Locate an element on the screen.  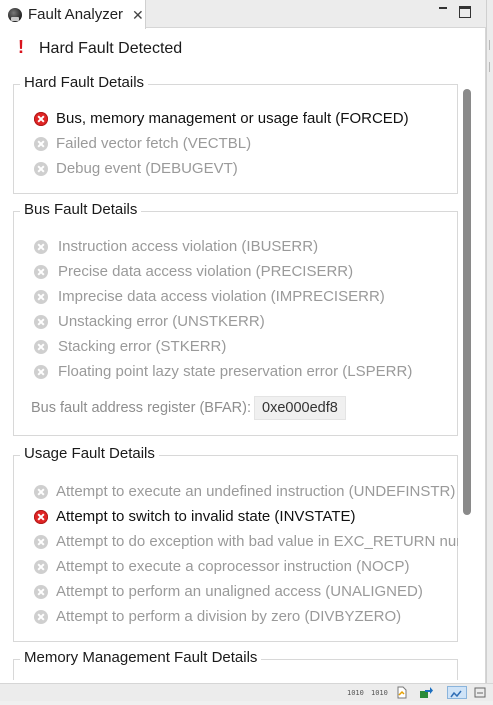
bfar-value-field: 0xe000edf8 is located at coordinates (300, 408).